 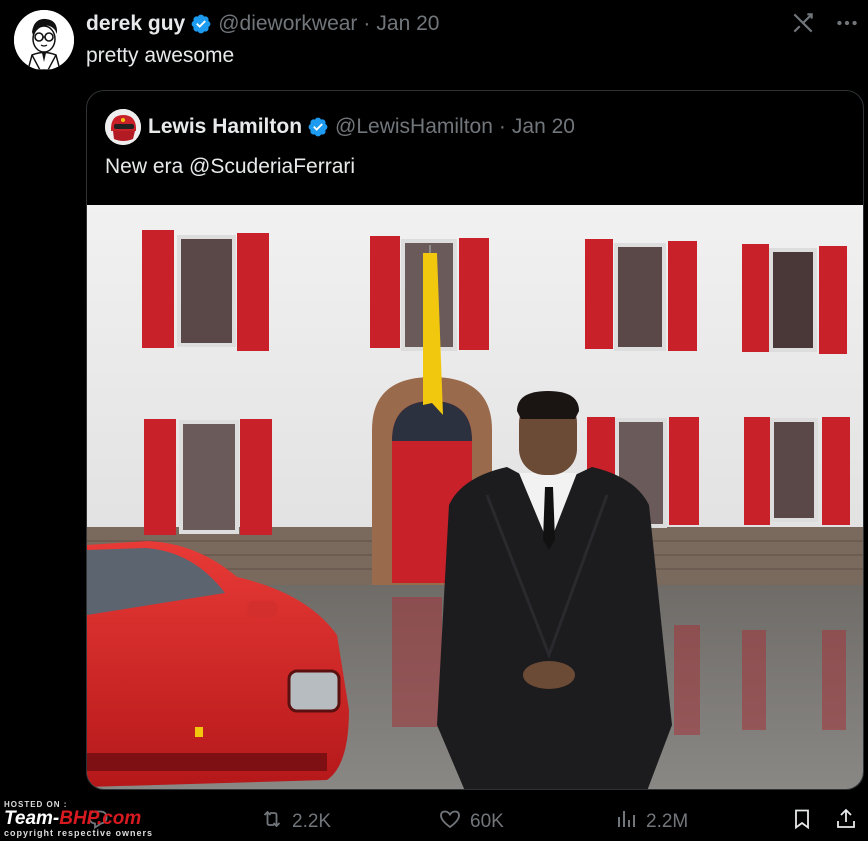 What do you see at coordinates (825, 23) in the screenshot?
I see `tweet-top-actions` at bounding box center [825, 23].